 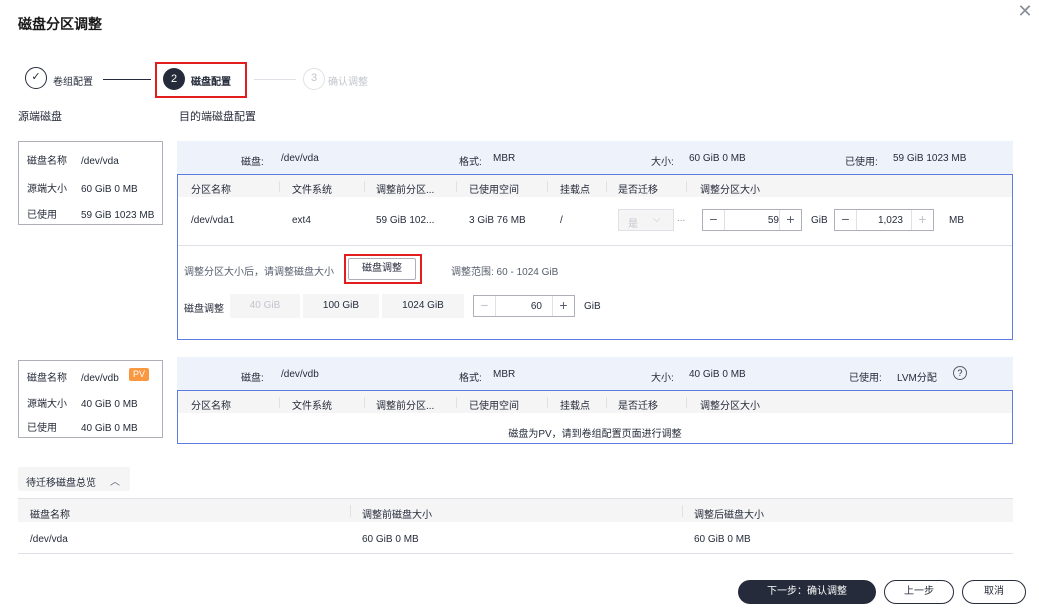 I want to click on target-disk-used: 59 GiB 1023 MB, so click(x=930, y=158).